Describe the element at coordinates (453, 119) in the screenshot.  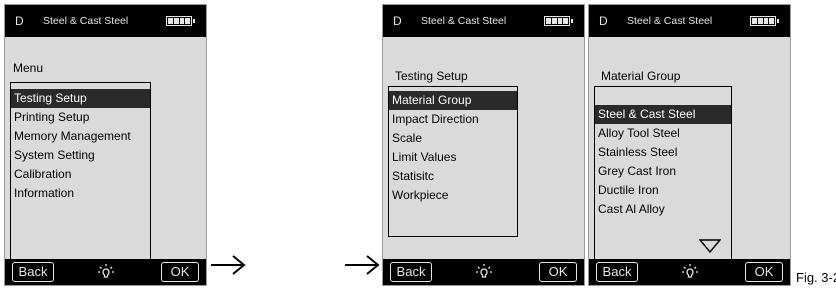
I see `menu-item-impact-direction: Impact Direction` at that location.